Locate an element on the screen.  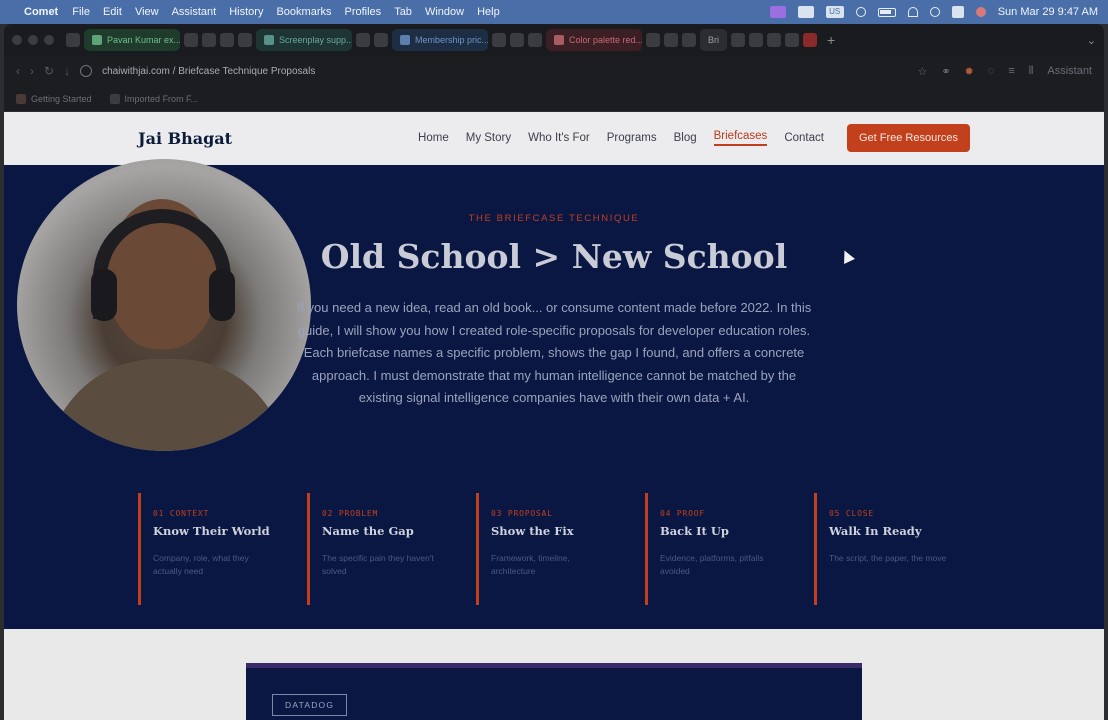
menu-assistant: Assistant is located at coordinates (194, 12).